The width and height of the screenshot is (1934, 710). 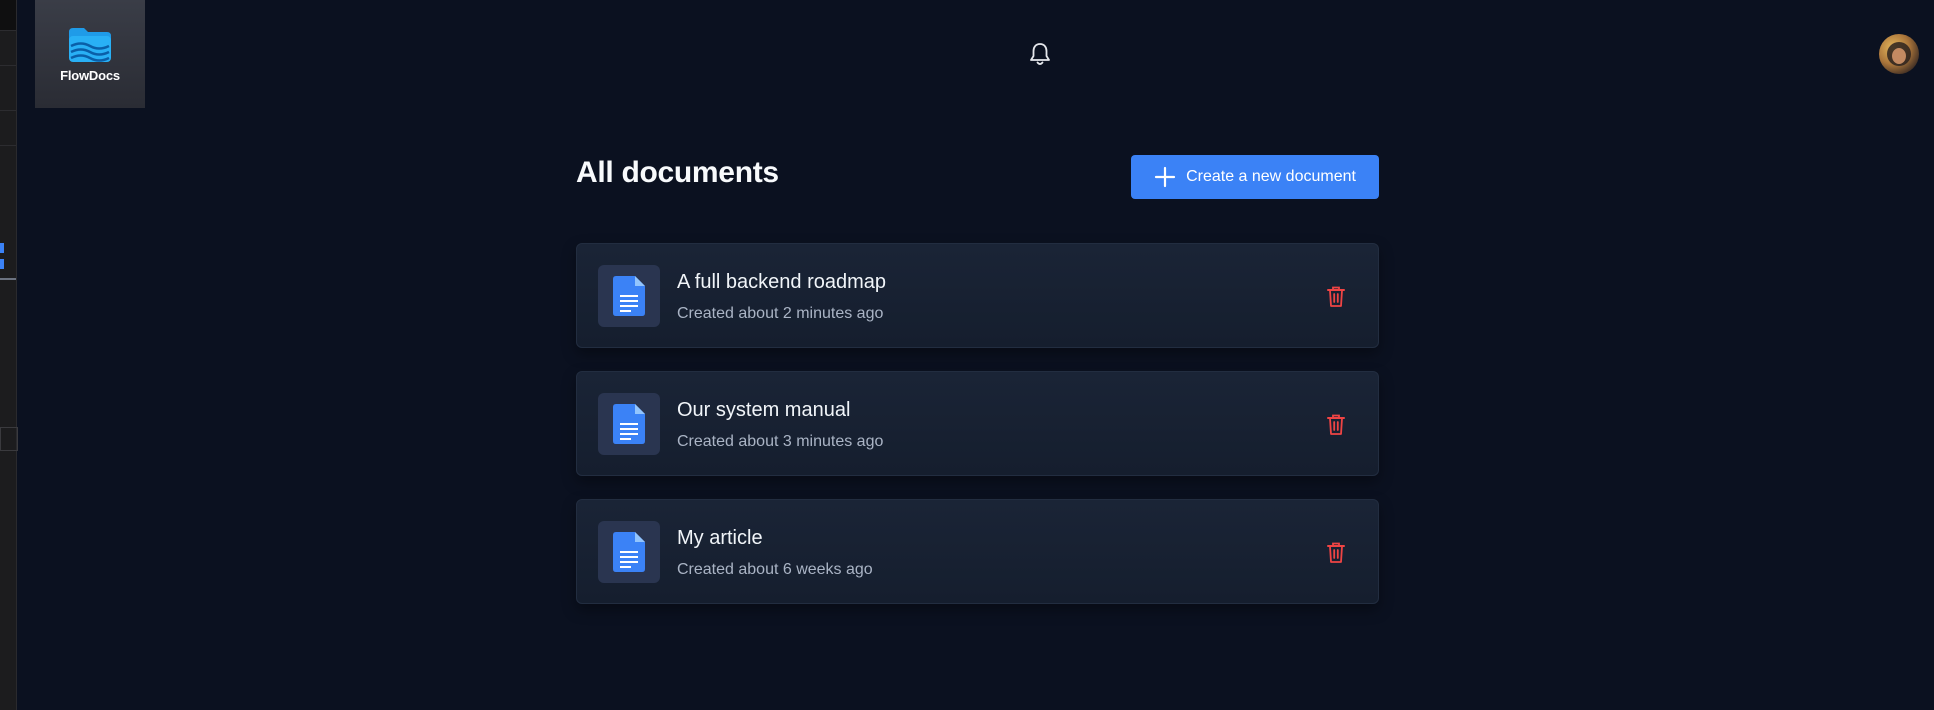 I want to click on app-logo: FlowDocs, so click(x=90, y=54).